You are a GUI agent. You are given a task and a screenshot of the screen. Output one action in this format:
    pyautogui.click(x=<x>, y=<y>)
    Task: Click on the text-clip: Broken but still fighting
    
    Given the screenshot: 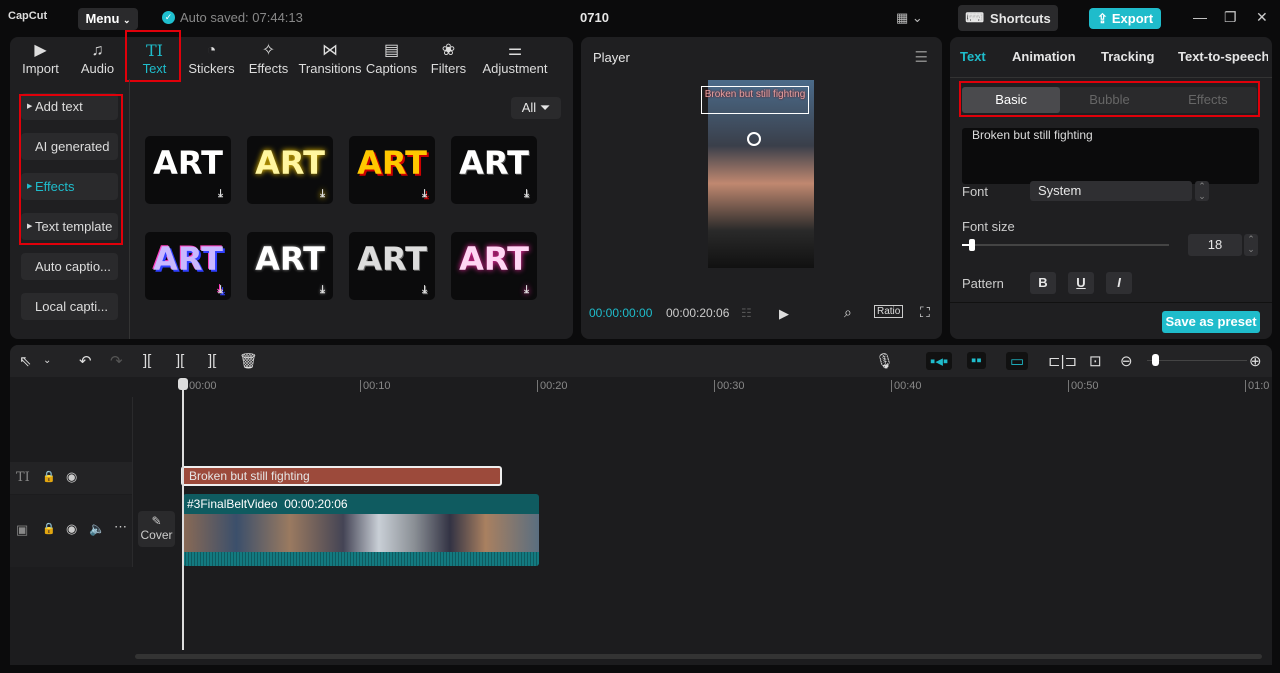 What is the action you would take?
    pyautogui.click(x=341, y=476)
    